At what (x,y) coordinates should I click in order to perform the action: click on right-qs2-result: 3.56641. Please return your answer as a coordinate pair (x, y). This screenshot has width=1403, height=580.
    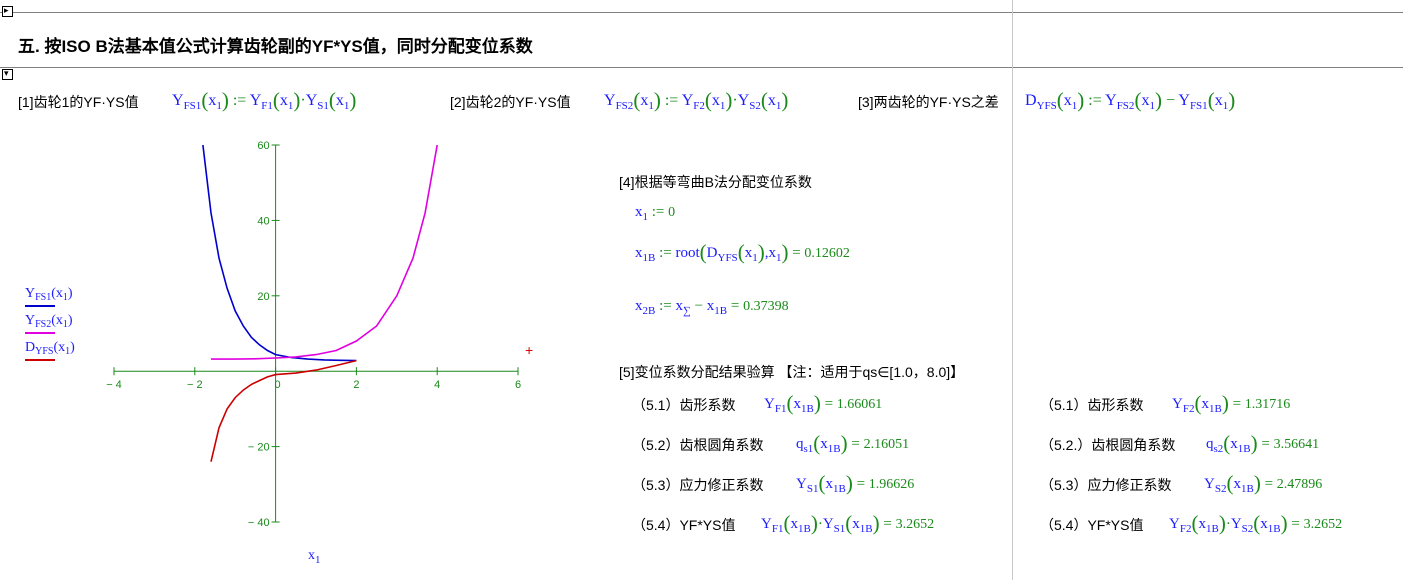
    Looking at the image, I should click on (1296, 444).